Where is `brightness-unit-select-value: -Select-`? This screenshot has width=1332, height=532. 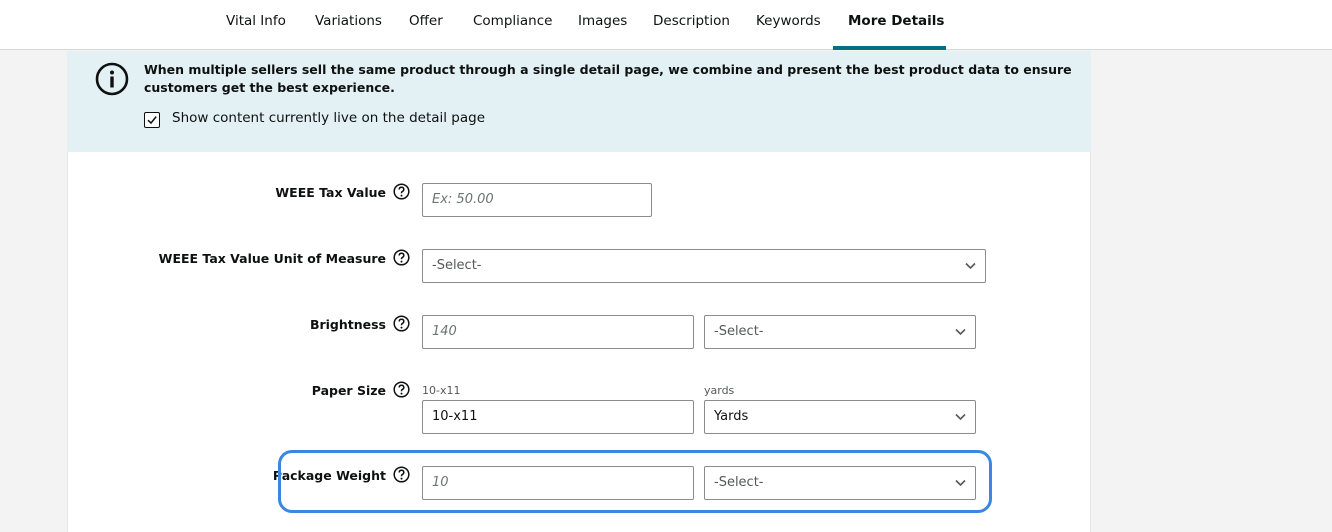
brightness-unit-select-value: -Select- is located at coordinates (739, 331).